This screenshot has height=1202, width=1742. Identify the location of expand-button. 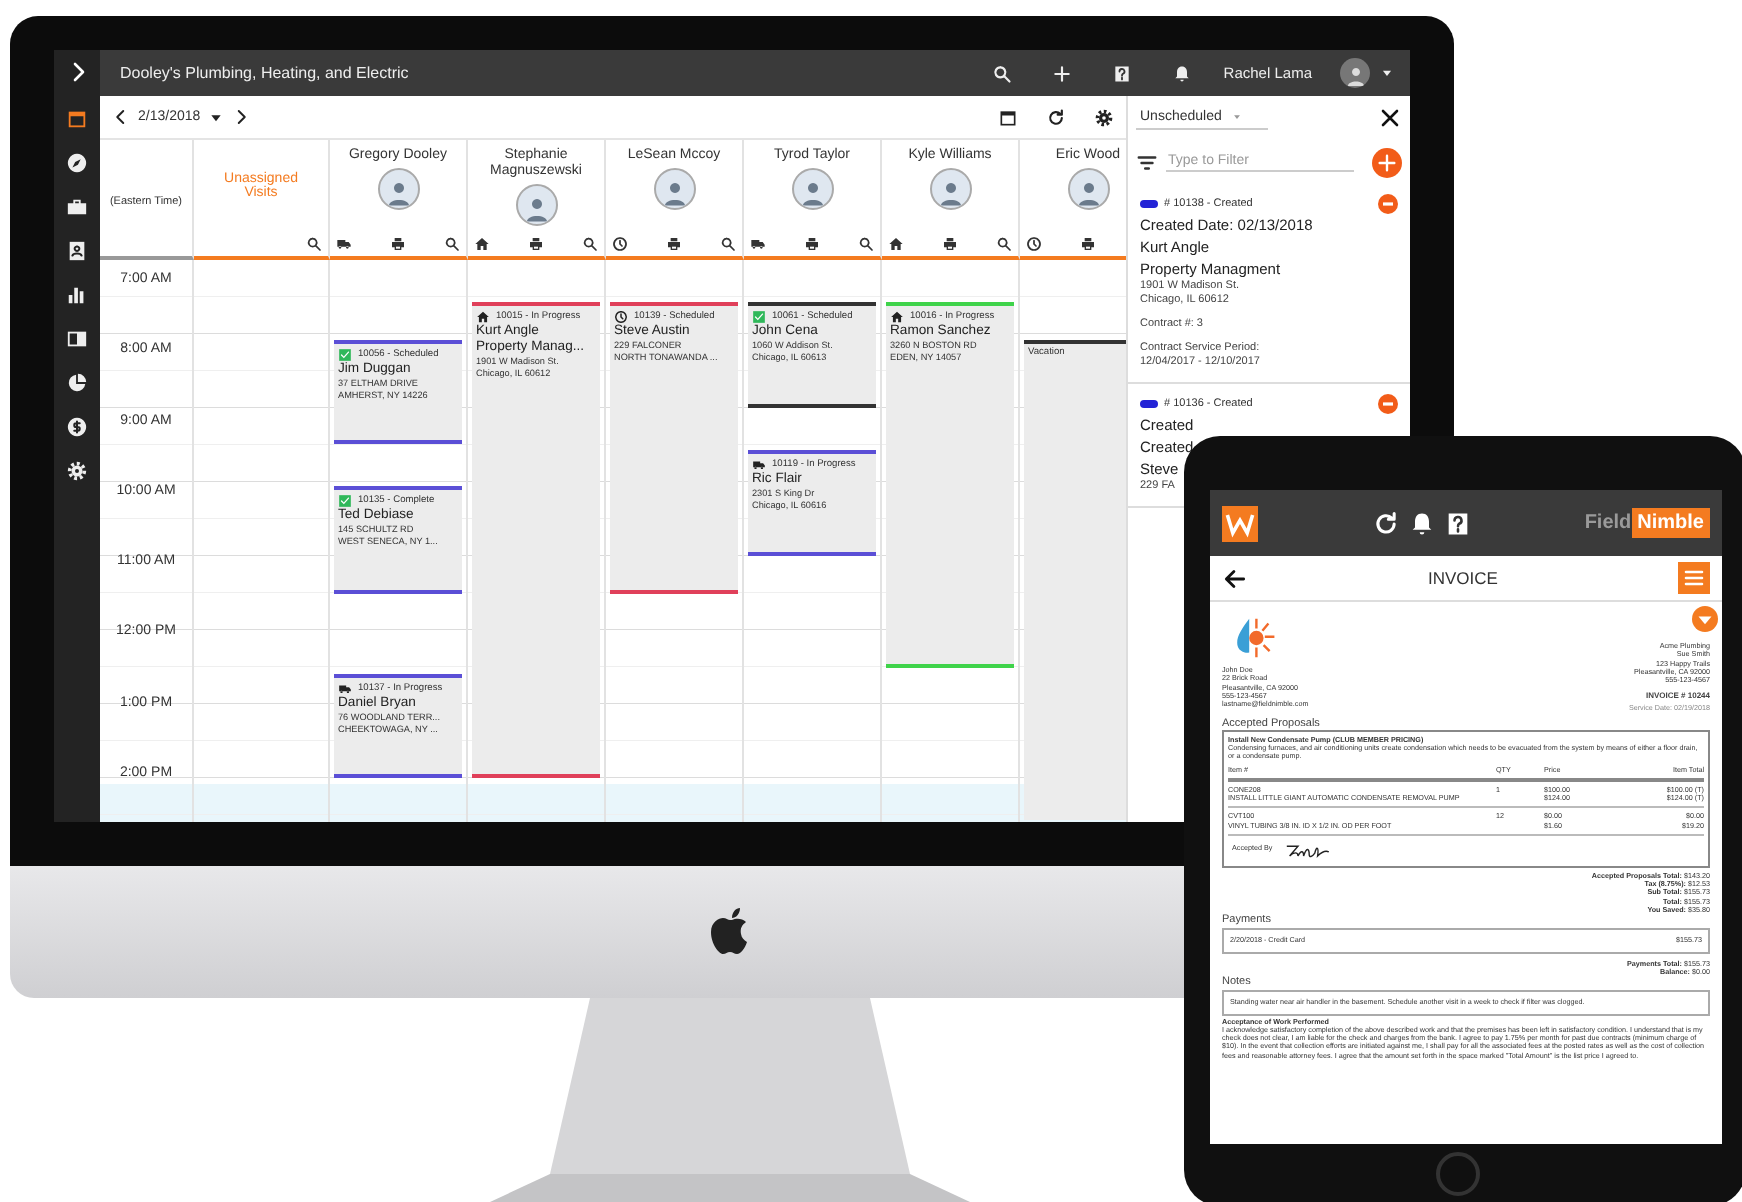
(1705, 619).